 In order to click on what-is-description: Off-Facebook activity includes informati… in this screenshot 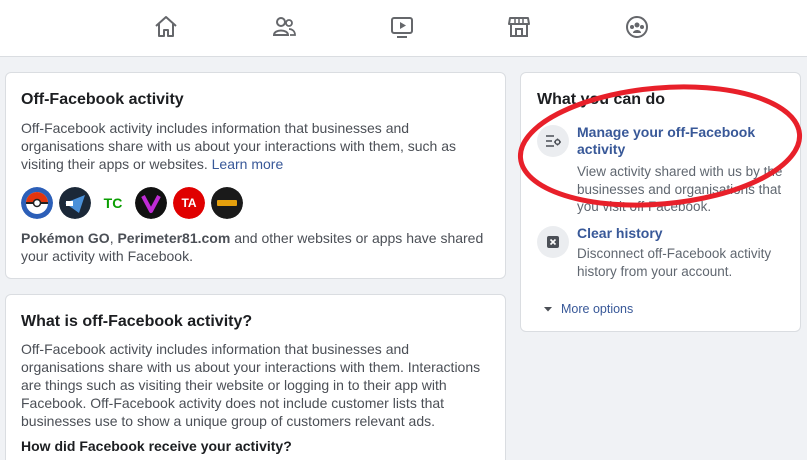, I will do `click(251, 385)`.